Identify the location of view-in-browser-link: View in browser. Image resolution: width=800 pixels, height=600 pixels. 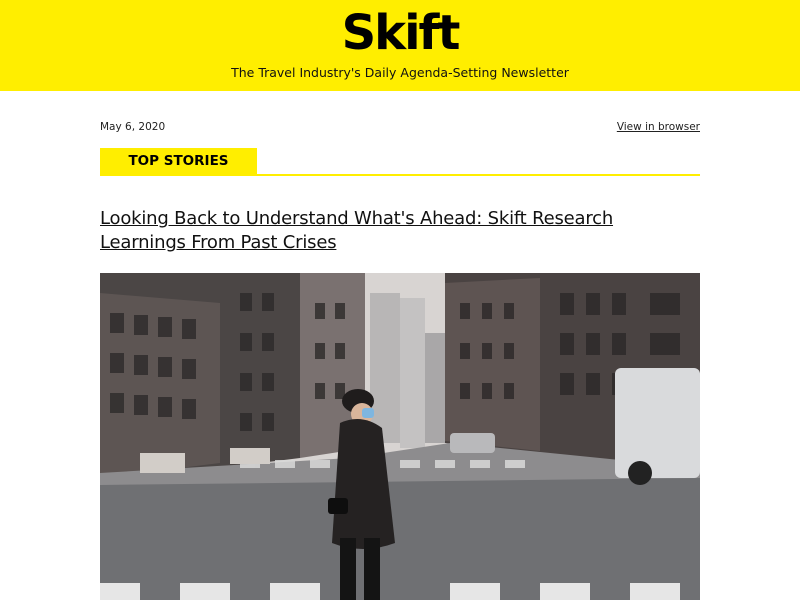
(658, 127).